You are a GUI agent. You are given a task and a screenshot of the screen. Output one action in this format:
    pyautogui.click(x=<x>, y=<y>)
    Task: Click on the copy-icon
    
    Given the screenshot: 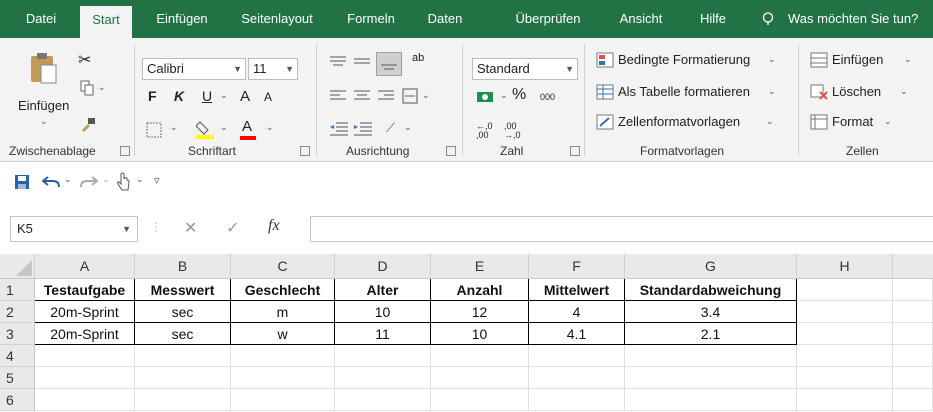 What is the action you would take?
    pyautogui.click(x=87, y=88)
    